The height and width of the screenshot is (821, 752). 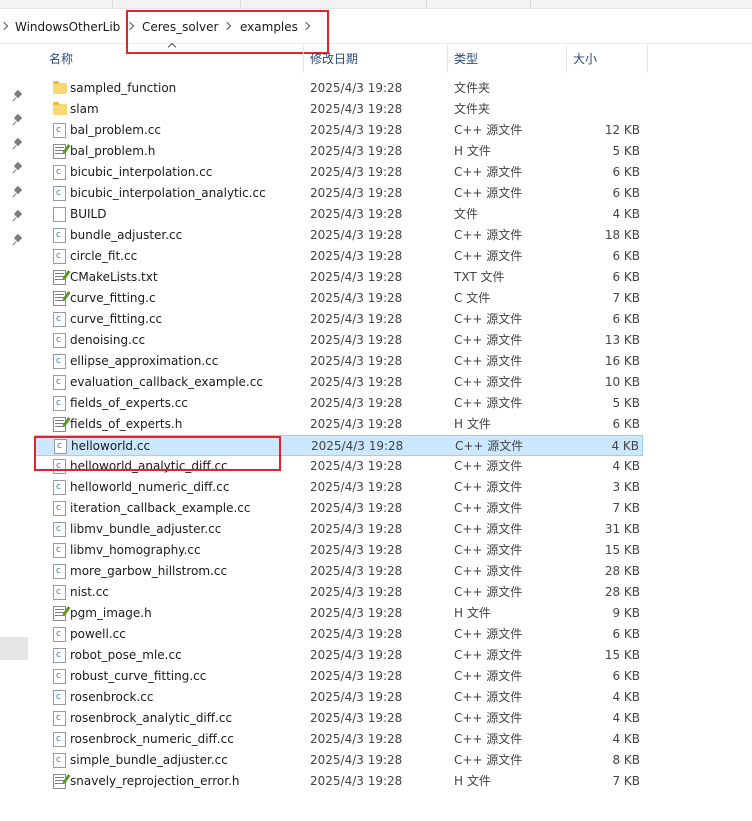 I want to click on column-header-date: 修改日期, so click(x=334, y=59).